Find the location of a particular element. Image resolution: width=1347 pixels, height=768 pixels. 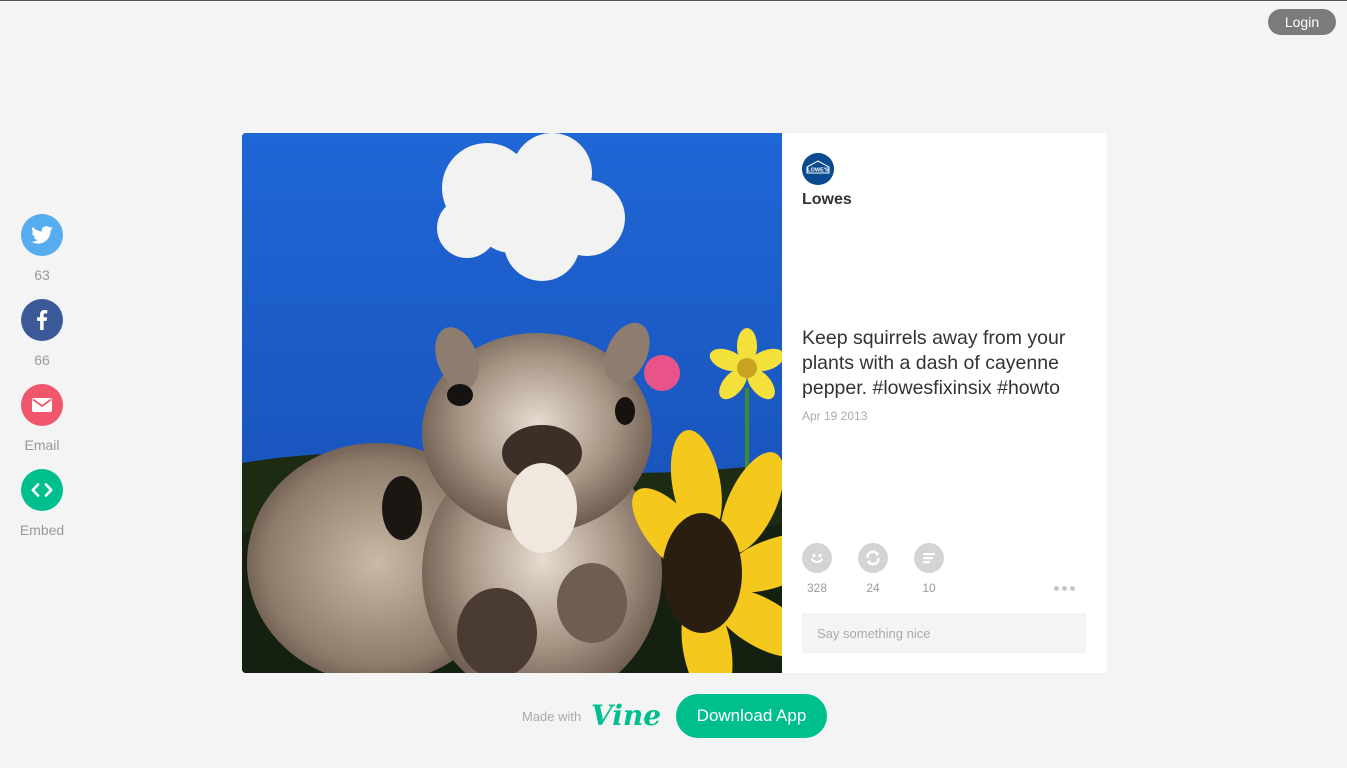

download-app-button: Download App is located at coordinates (751, 716).